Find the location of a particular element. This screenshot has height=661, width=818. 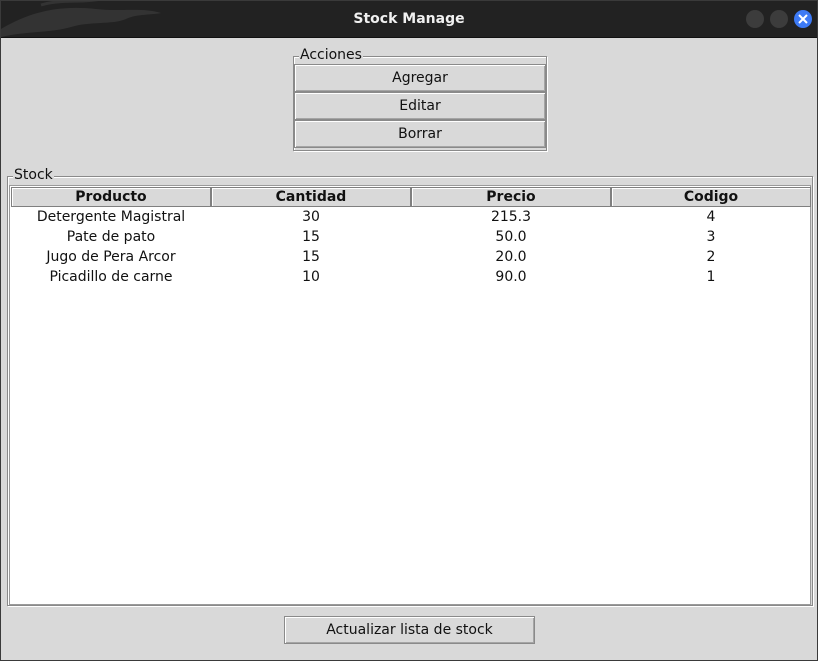

cell-cantidad: 10 is located at coordinates (311, 277).